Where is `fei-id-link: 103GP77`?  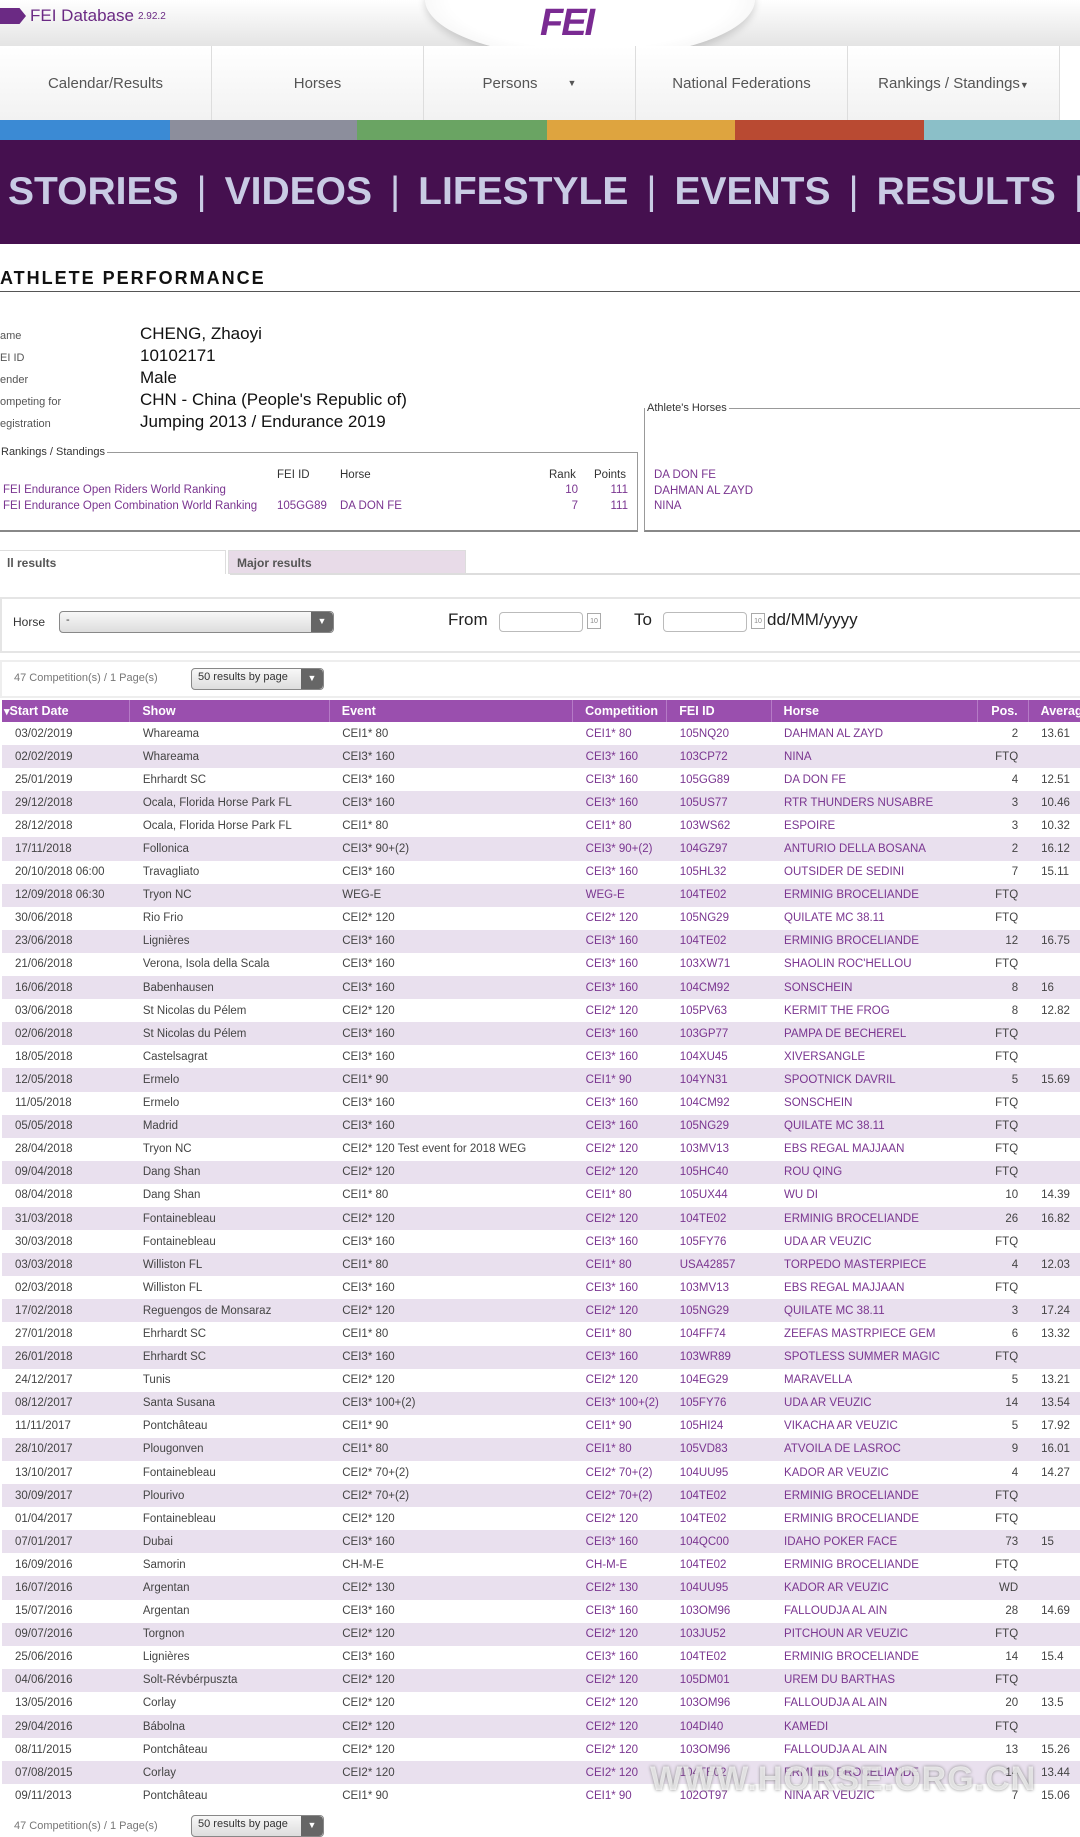
fei-id-link: 103GP77 is located at coordinates (719, 1034).